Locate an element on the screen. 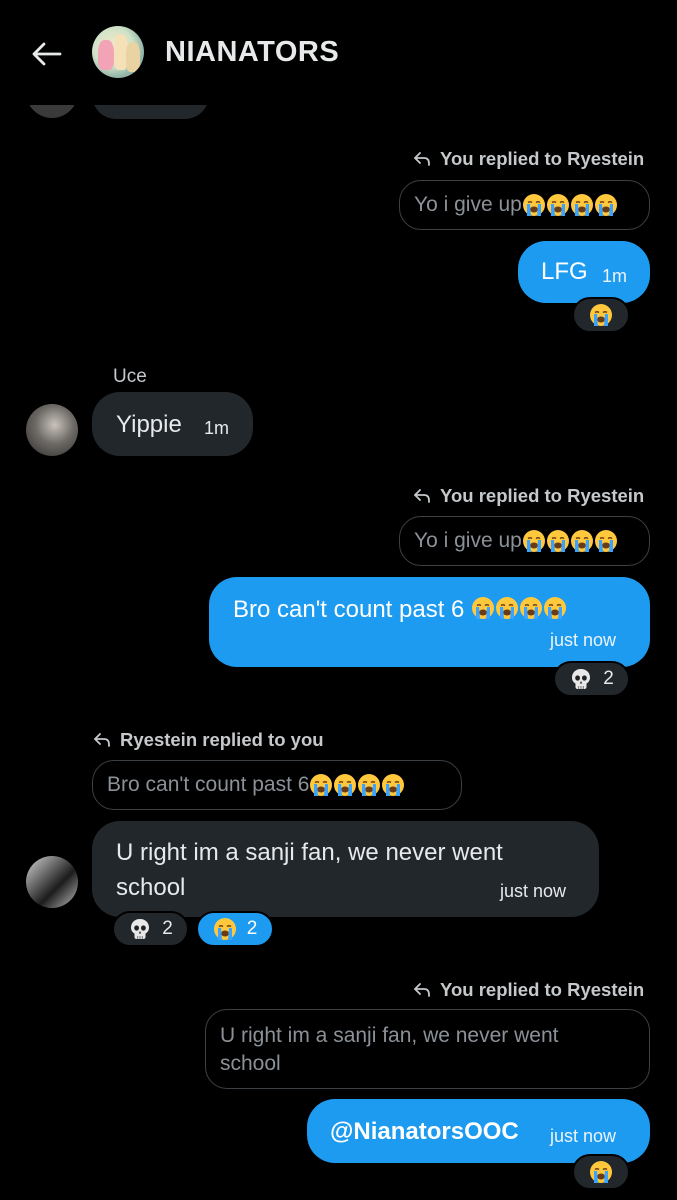 The image size is (677, 1200). quoted-message: Bro can't count past 6 is located at coordinates (277, 785).